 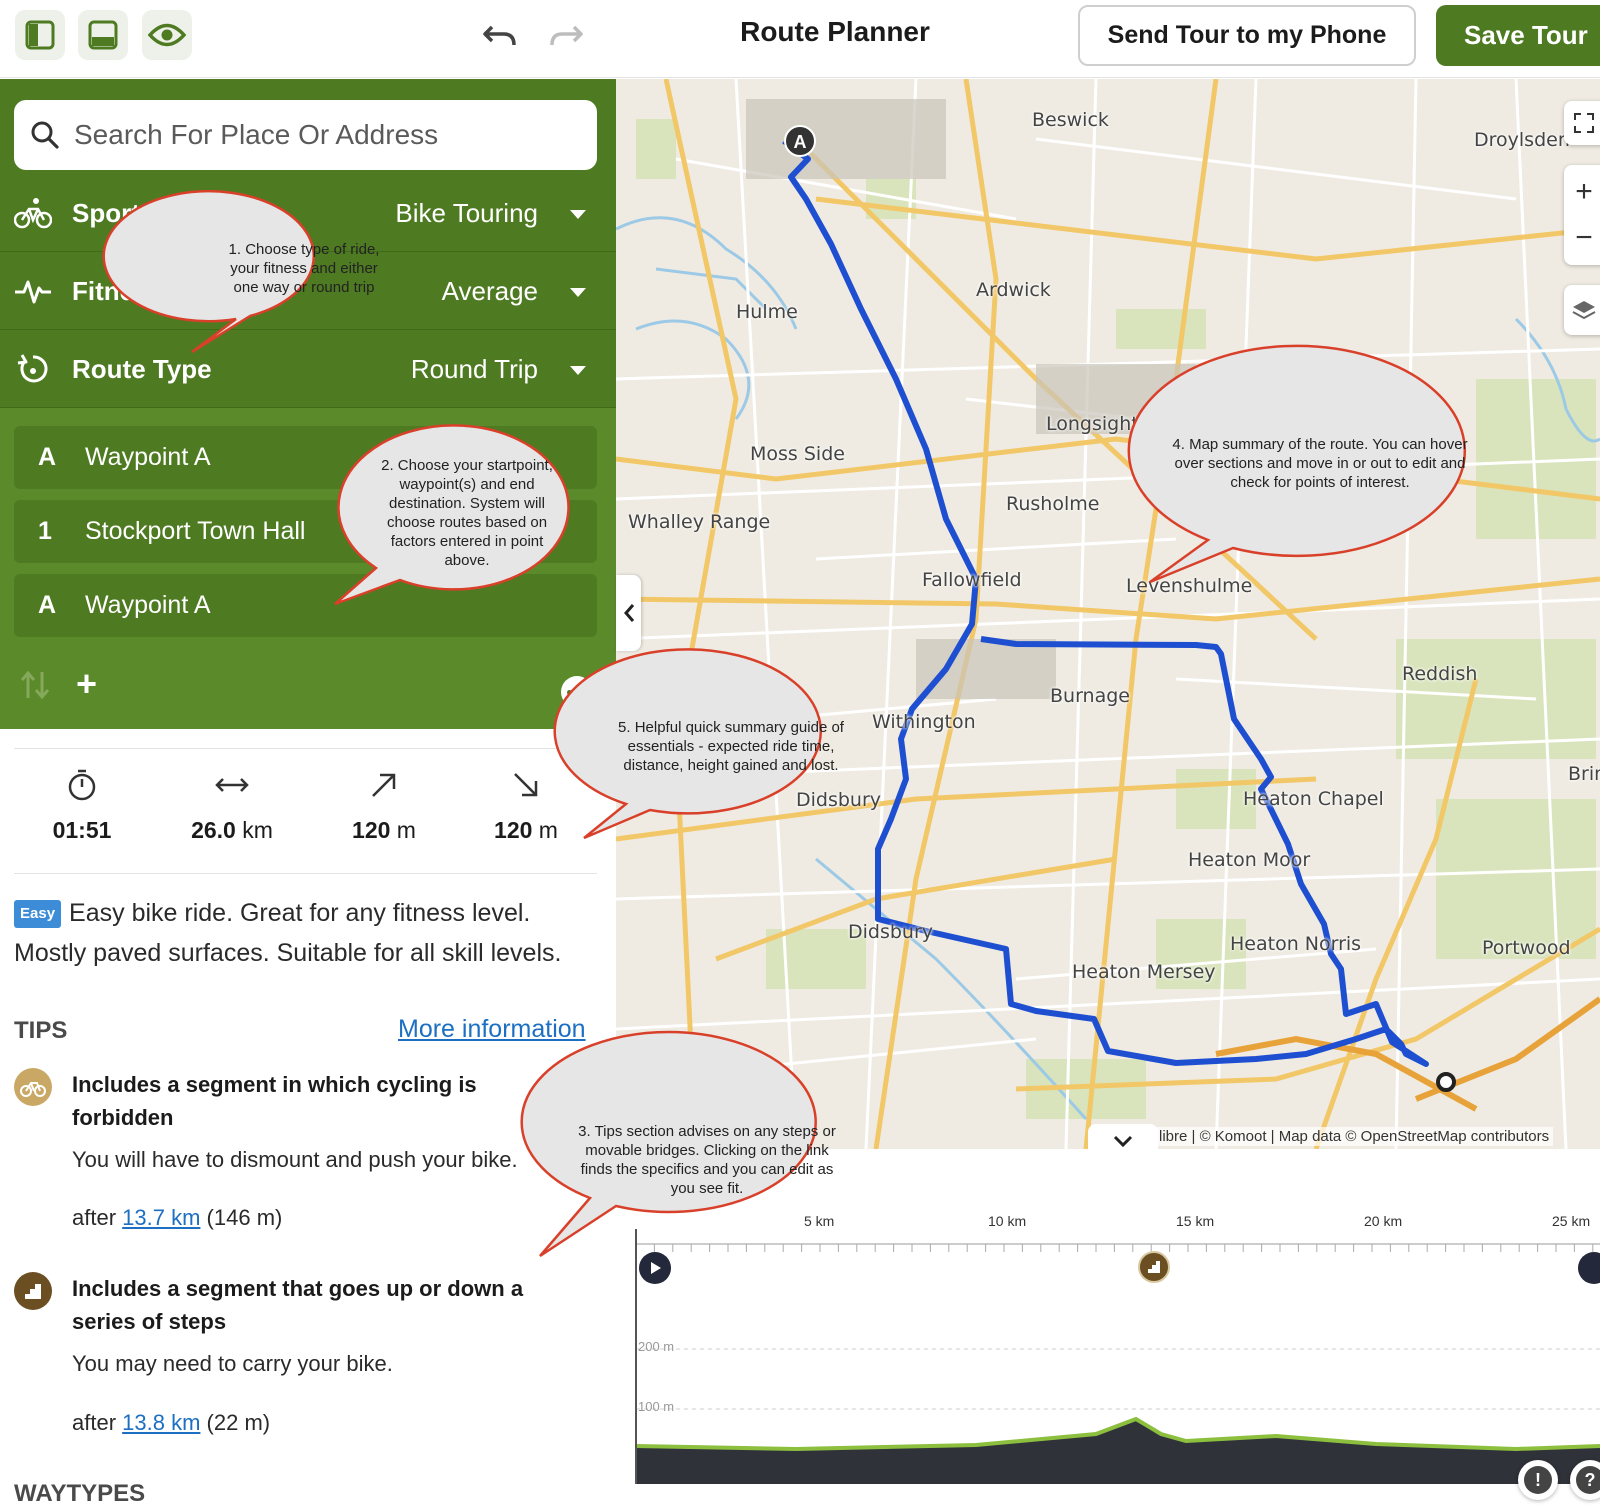 What do you see at coordinates (466, 213) in the screenshot?
I see `sport-value: Bike Touring` at bounding box center [466, 213].